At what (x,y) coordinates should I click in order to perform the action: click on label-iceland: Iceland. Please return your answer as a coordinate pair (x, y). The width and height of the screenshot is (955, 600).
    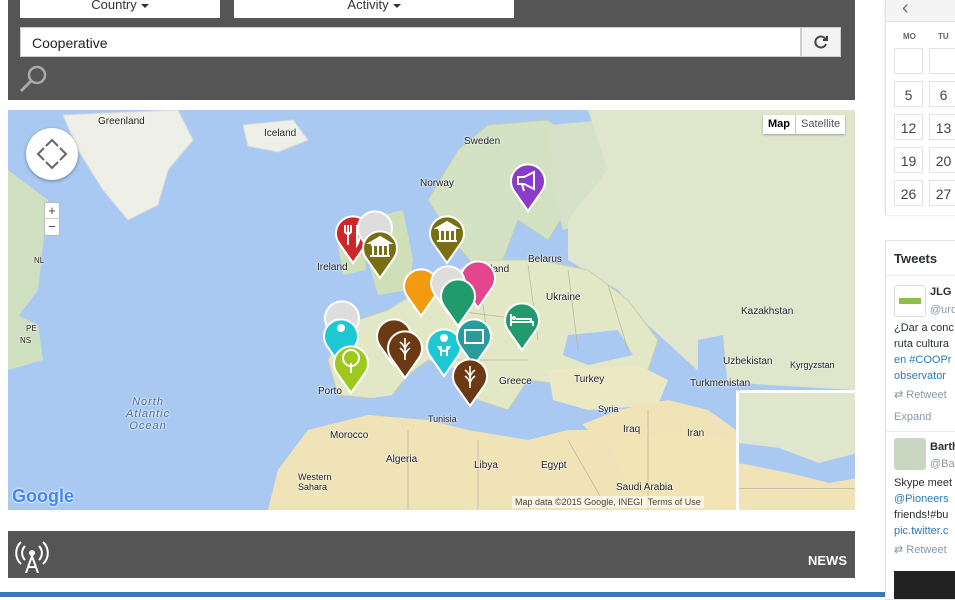
    Looking at the image, I should click on (280, 133).